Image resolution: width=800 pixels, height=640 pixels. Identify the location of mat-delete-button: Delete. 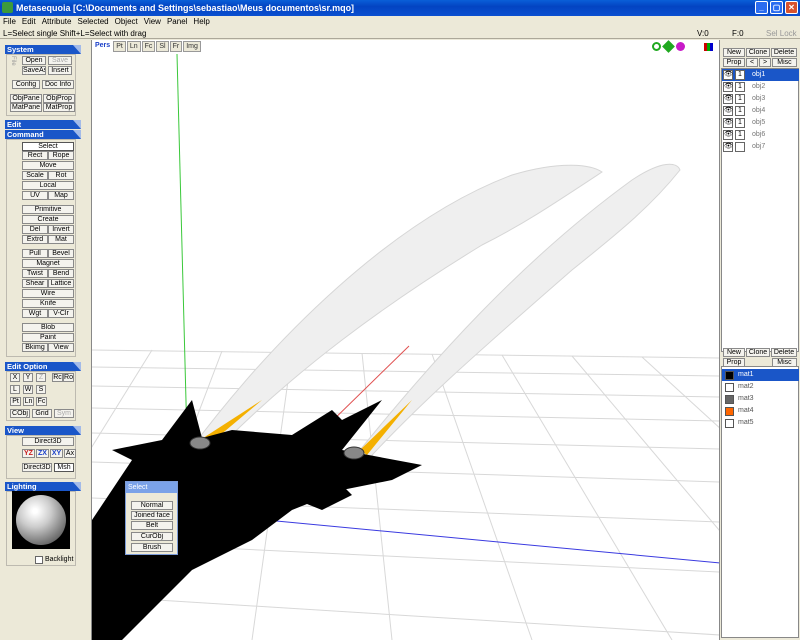
(784, 352).